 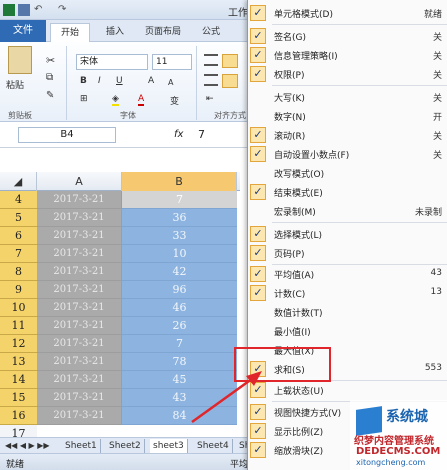 What do you see at coordinates (169, 446) in the screenshot?
I see `sheet-tab-active: sheet3` at bounding box center [169, 446].